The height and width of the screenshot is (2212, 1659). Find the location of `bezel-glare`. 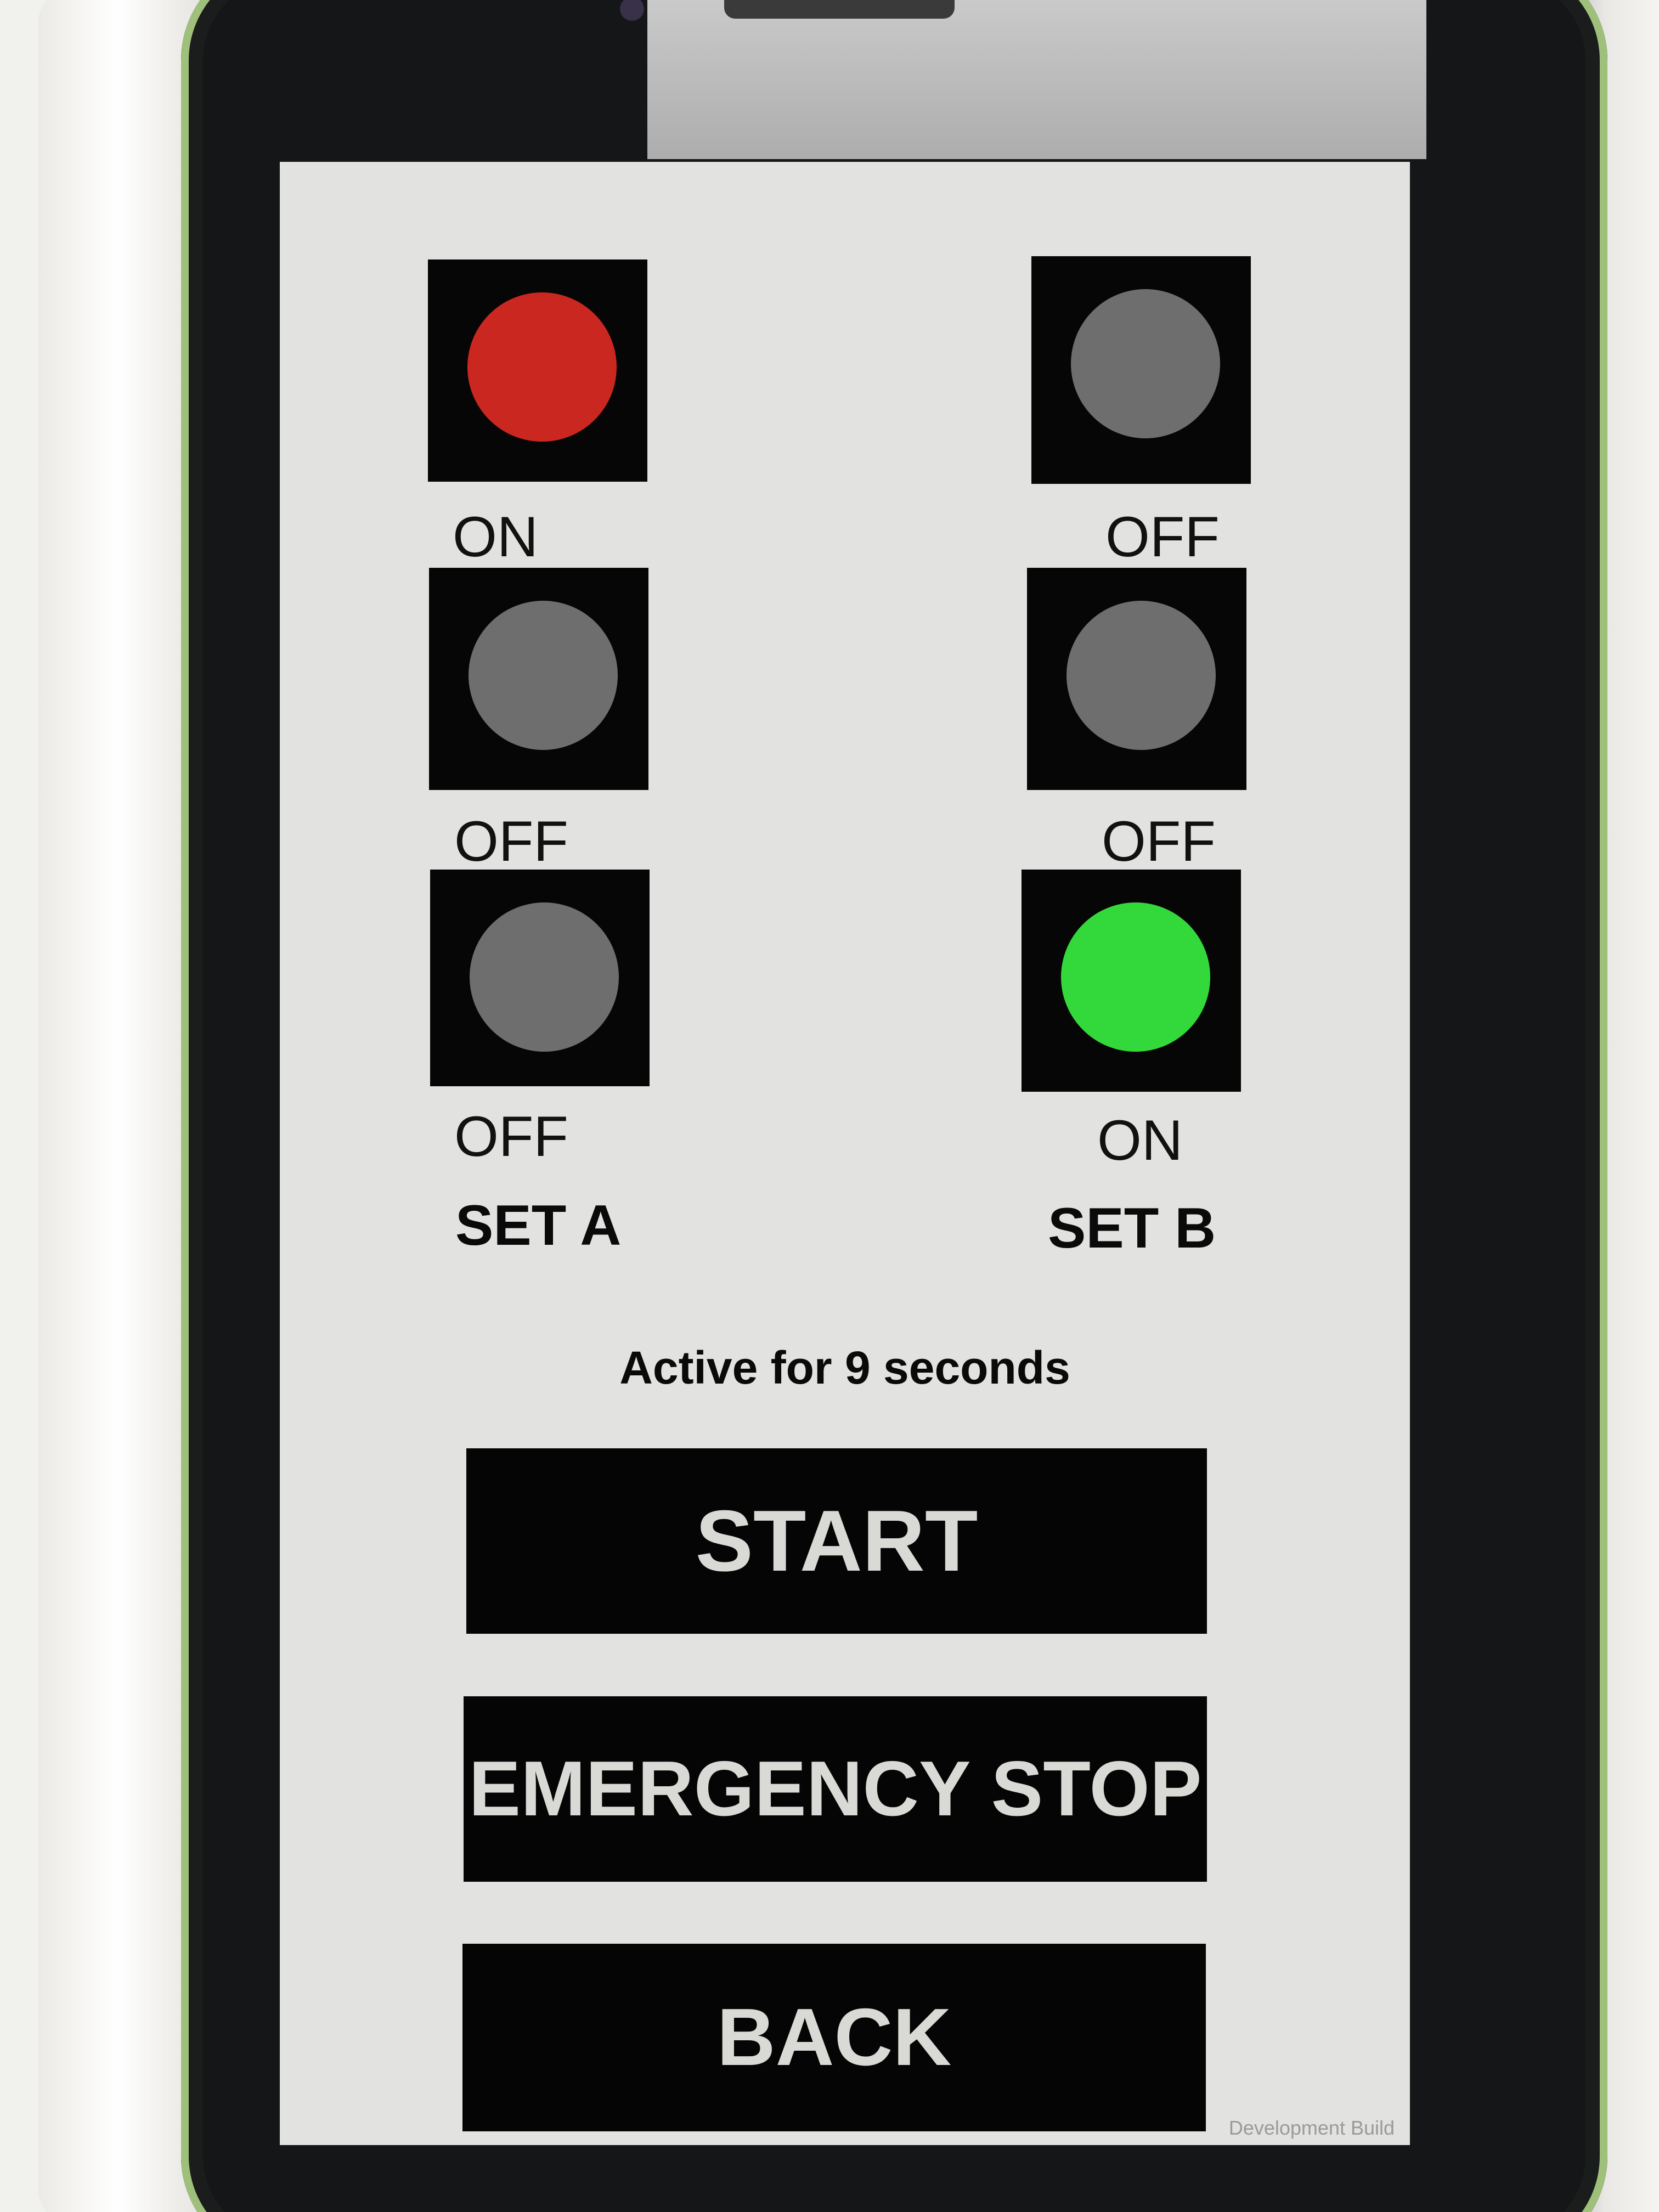

bezel-glare is located at coordinates (1036, 79).